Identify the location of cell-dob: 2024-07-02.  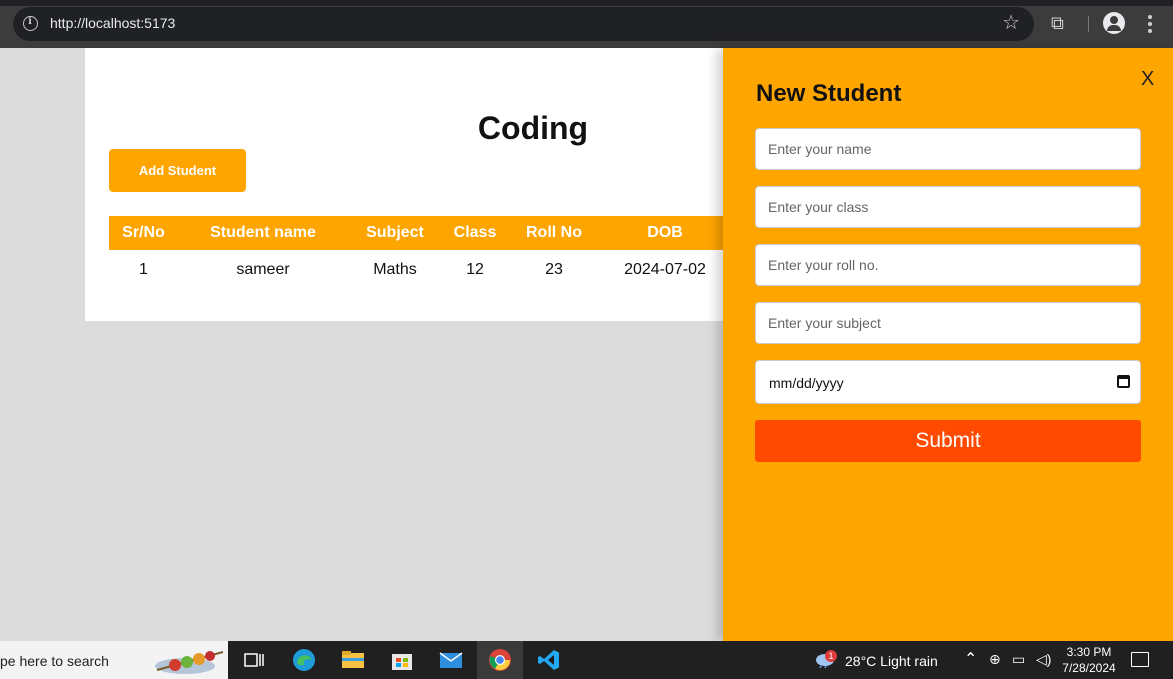
(665, 269).